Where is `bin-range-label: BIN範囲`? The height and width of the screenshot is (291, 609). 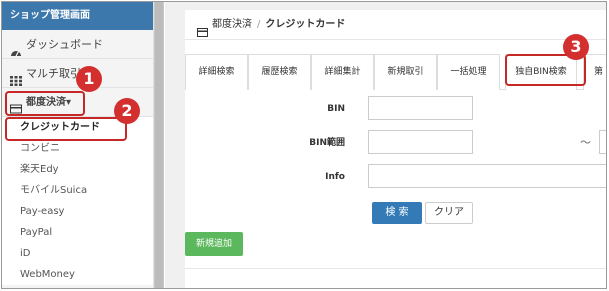 bin-range-label: BIN範囲 is located at coordinates (327, 143).